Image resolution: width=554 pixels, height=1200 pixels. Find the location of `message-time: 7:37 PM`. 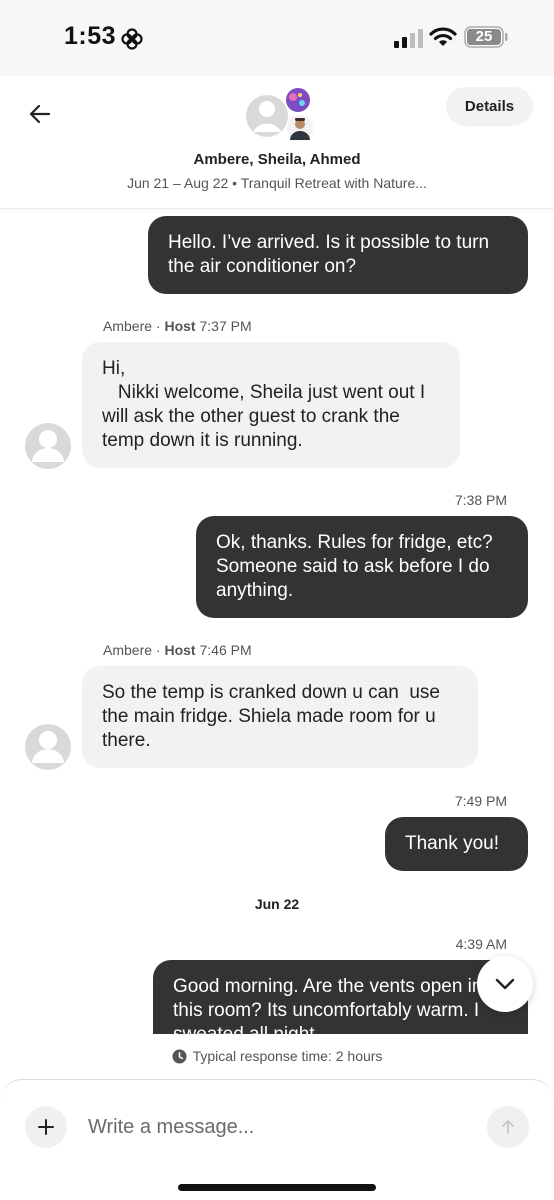

message-time: 7:37 PM is located at coordinates (225, 326).